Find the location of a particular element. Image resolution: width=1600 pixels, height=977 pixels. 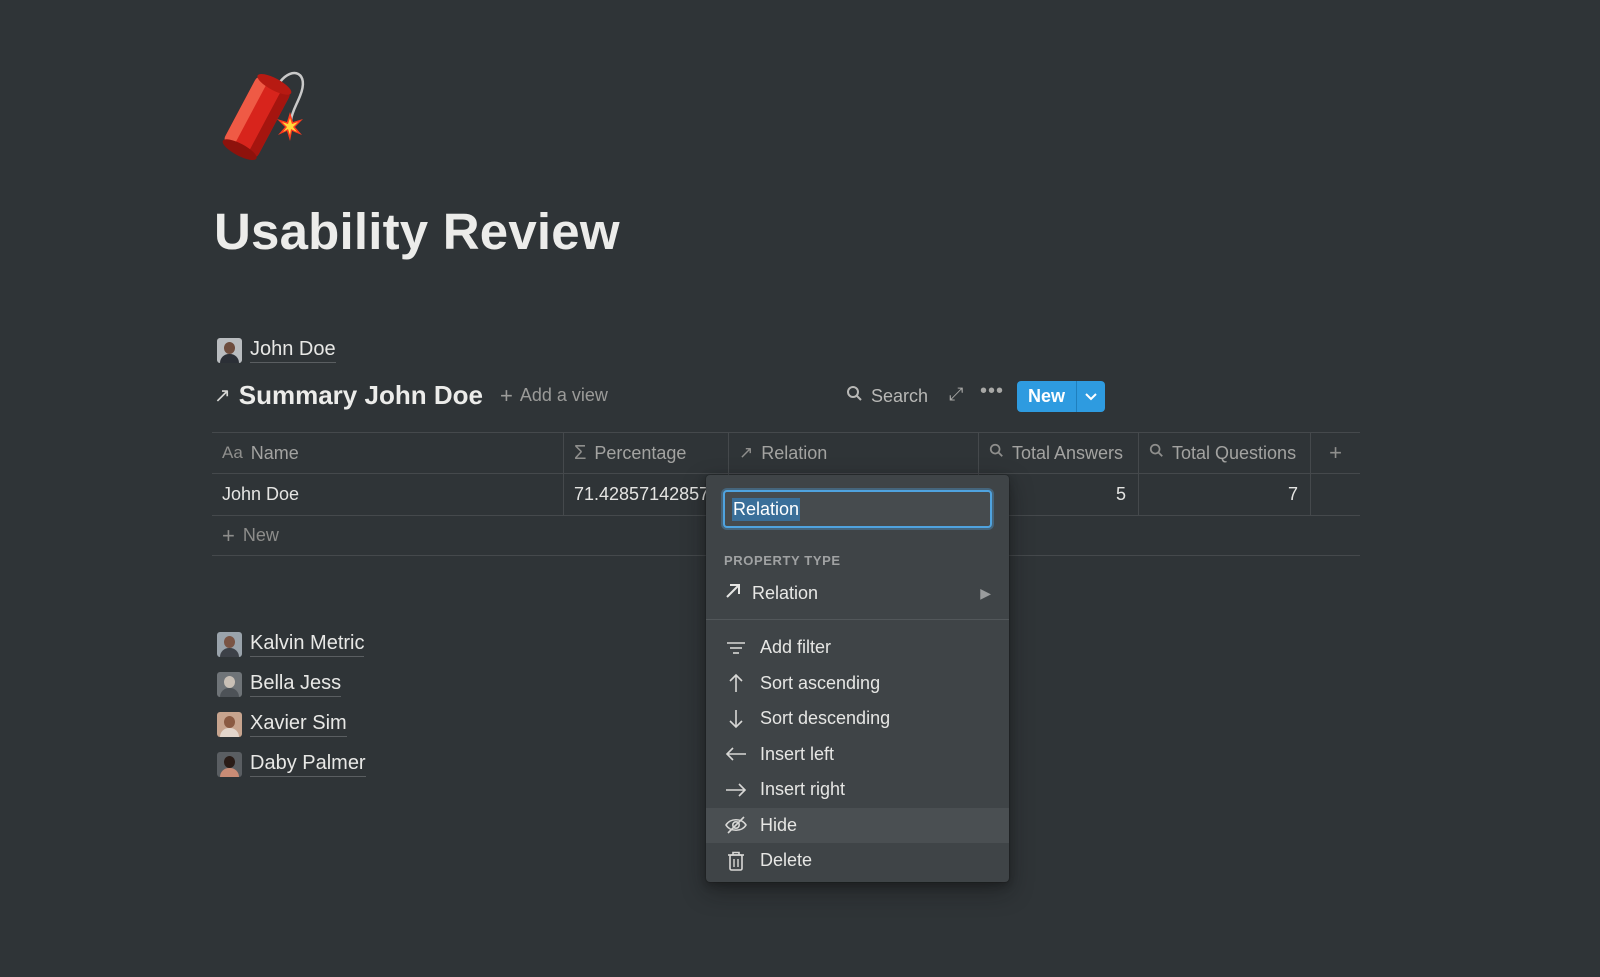

more-options-icon: ••• is located at coordinates (992, 391).